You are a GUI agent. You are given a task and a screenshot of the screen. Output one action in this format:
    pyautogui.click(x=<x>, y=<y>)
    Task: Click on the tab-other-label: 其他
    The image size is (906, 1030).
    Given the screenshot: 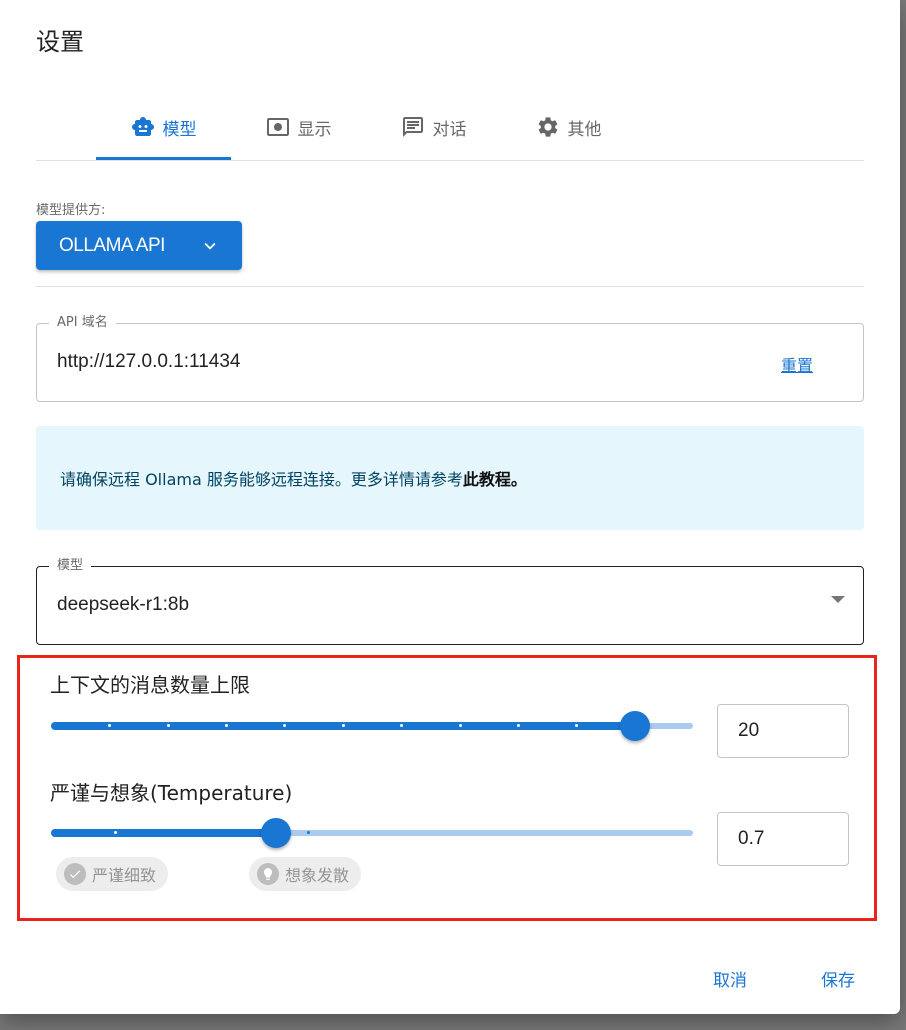 What is the action you would take?
    pyautogui.click(x=584, y=129)
    